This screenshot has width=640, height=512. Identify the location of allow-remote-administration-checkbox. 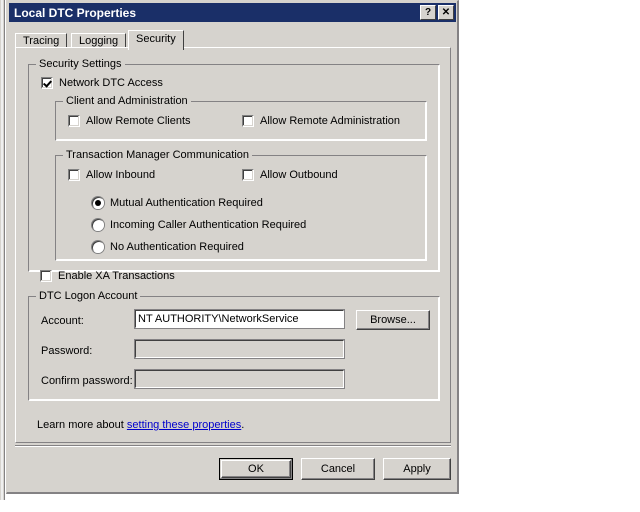
(248, 121).